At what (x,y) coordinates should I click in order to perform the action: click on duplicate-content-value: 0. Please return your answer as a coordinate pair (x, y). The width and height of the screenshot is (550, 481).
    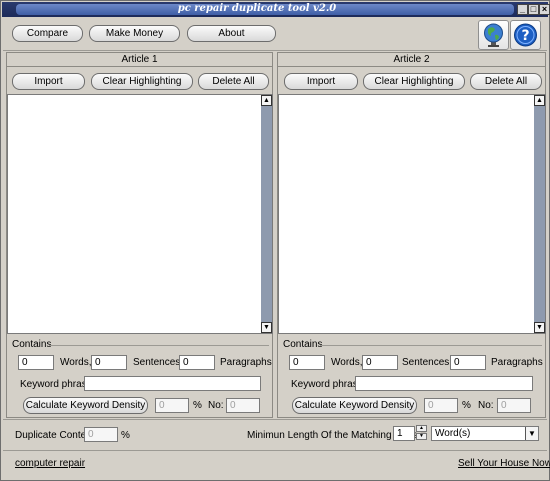
    Looking at the image, I should click on (101, 434).